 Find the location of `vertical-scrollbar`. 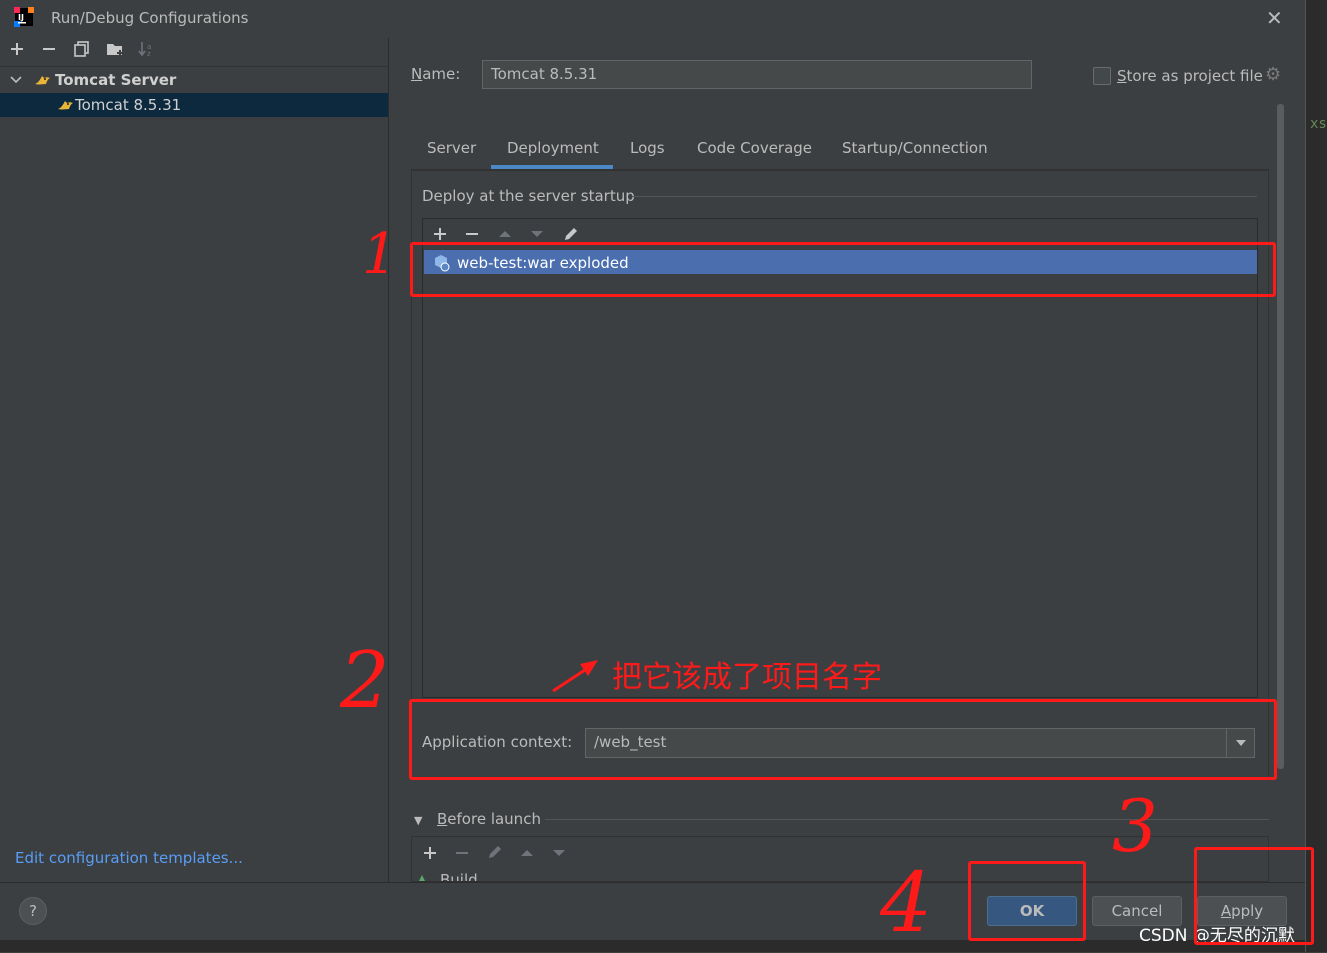

vertical-scrollbar is located at coordinates (1280, 436).